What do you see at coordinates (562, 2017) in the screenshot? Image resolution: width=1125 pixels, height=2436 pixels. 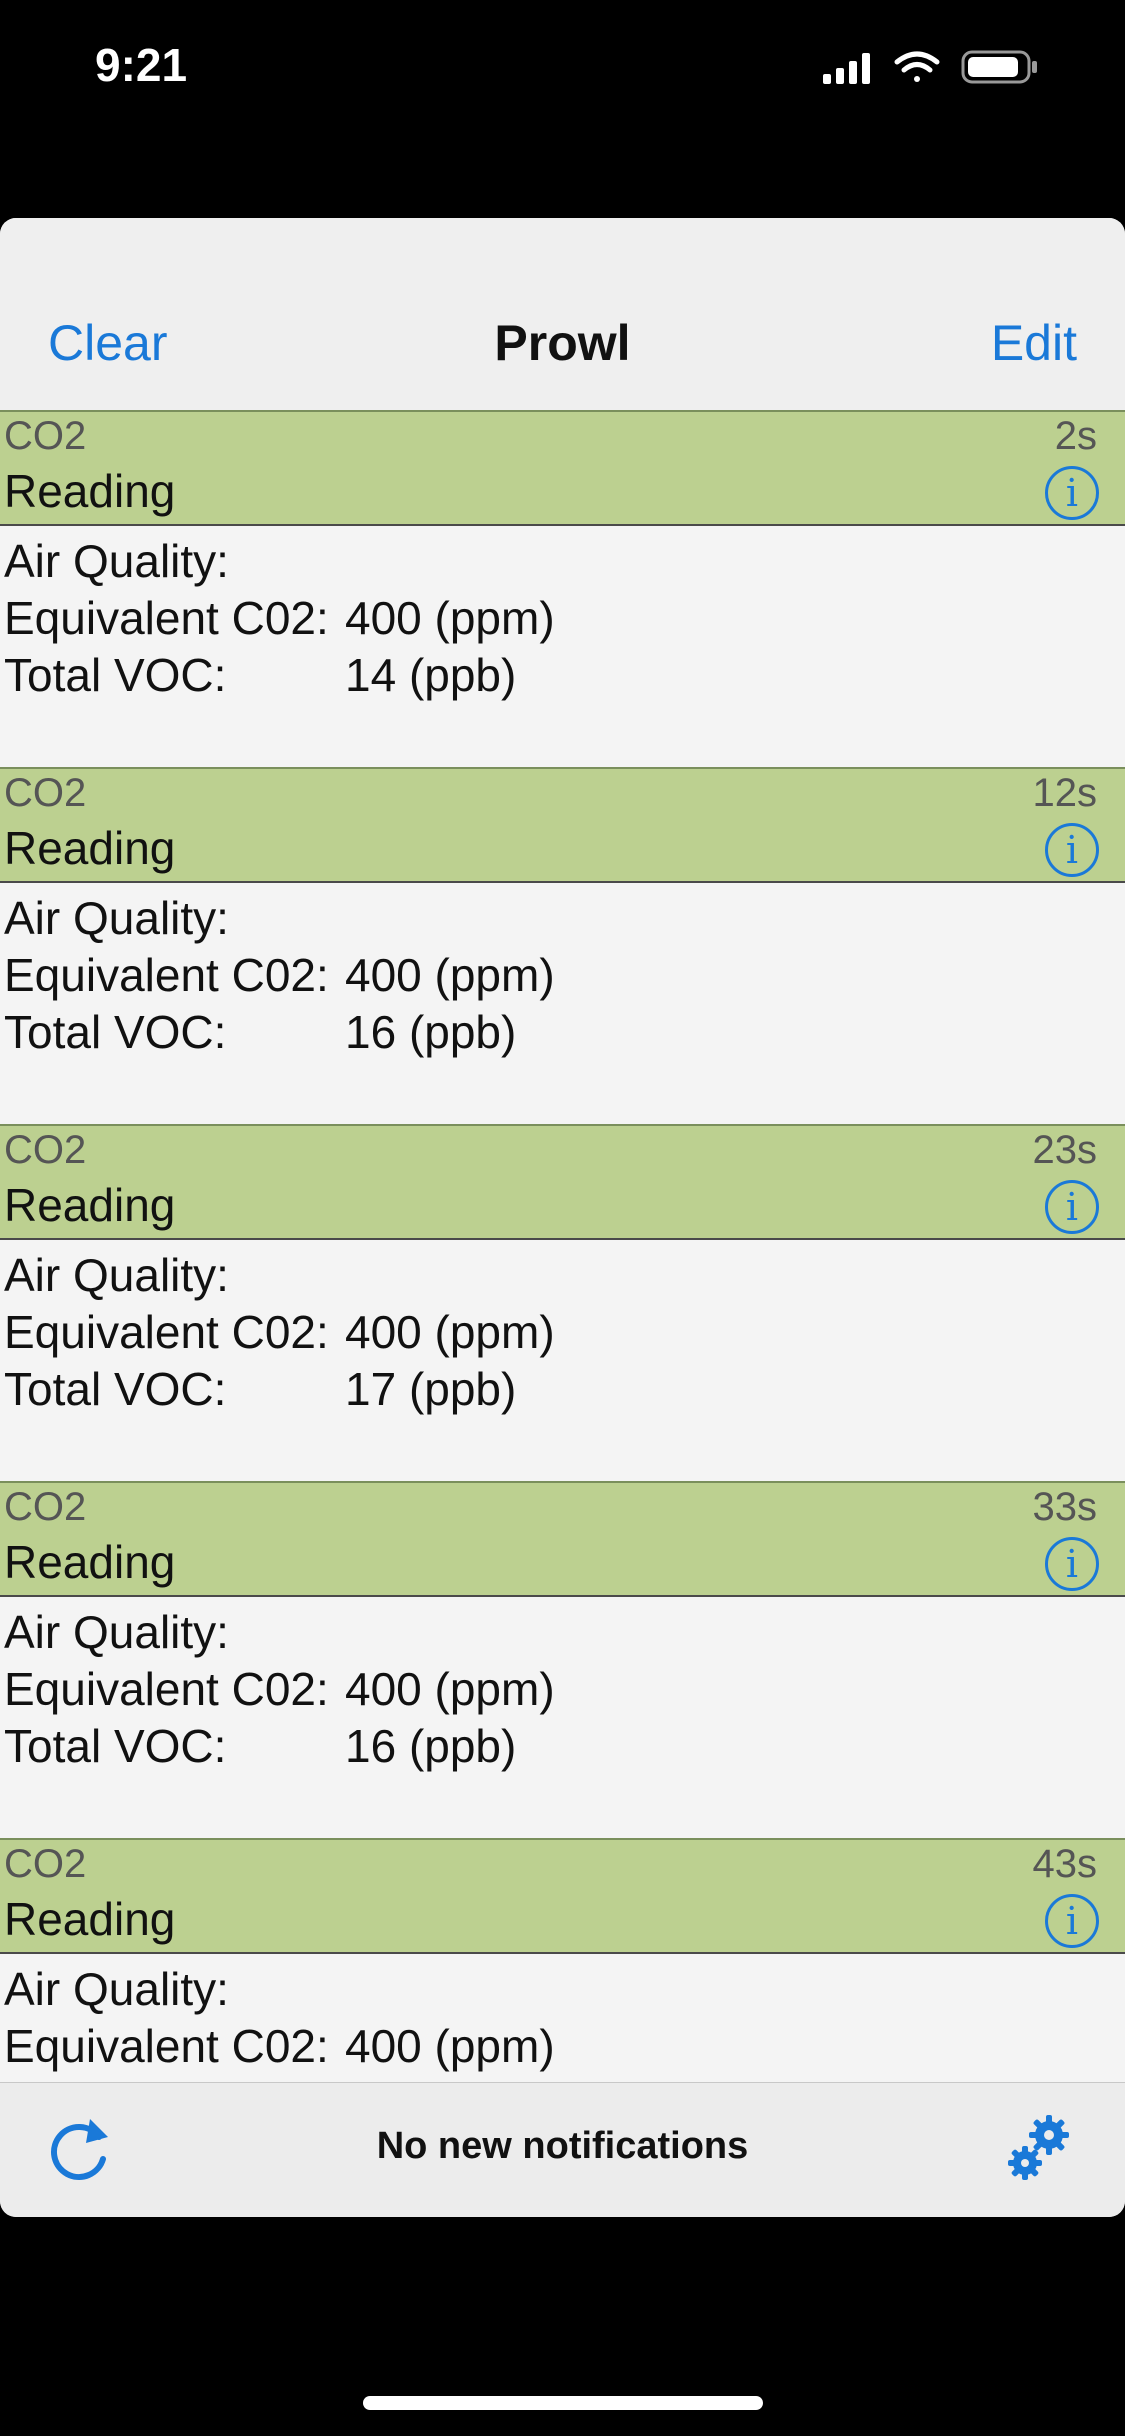 I see `notification-body: Air Quality: Equivalent C02: 400 (ppm)` at bounding box center [562, 2017].